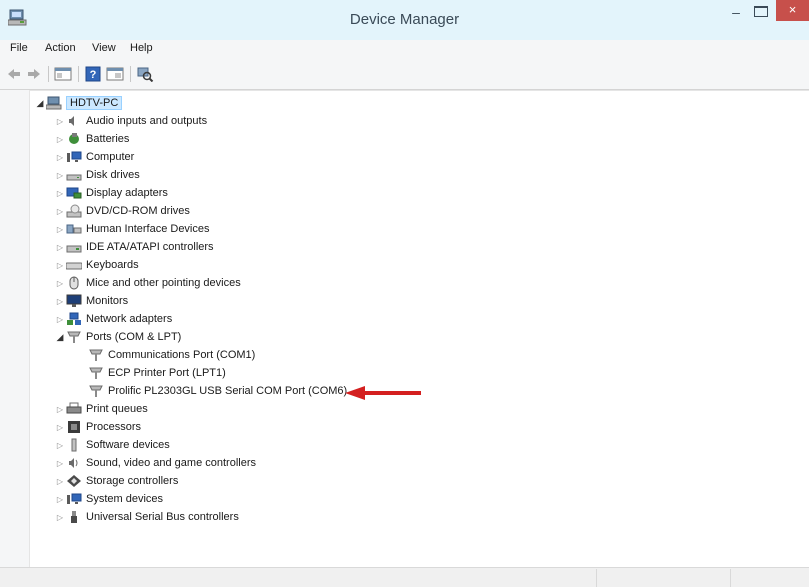  Describe the element at coordinates (761, 11) in the screenshot. I see `maximize-button` at that location.